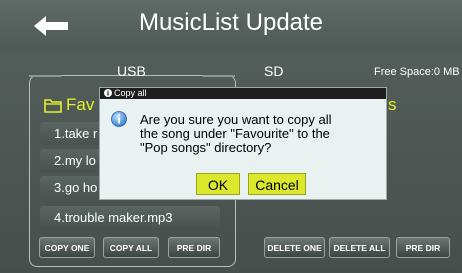 The image size is (462, 273). I want to click on list-item: 4.trouble maker.mp3, so click(130, 217).